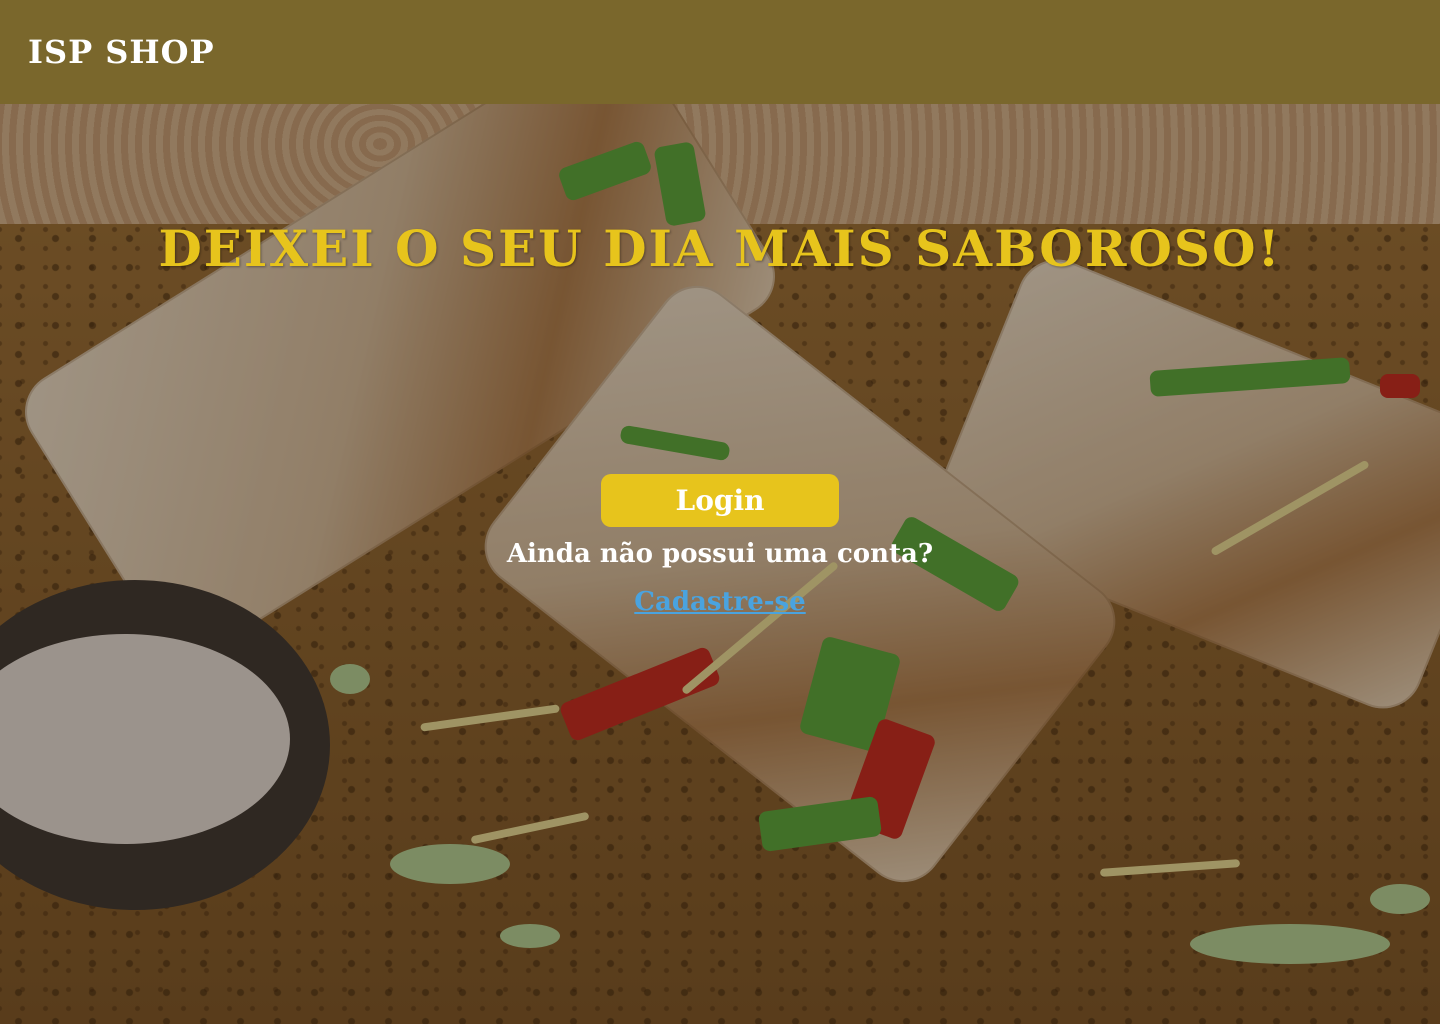 The image size is (1440, 1024). I want to click on signup-link: Cadastre-se, so click(719, 602).